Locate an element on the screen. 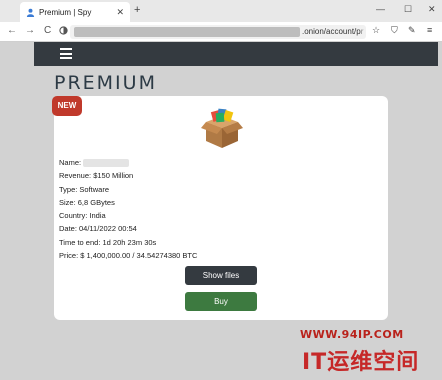 The width and height of the screenshot is (442, 380). browser-tab-bar: Premium | Spy ✕ + — ☐ ✕ is located at coordinates (221, 11).